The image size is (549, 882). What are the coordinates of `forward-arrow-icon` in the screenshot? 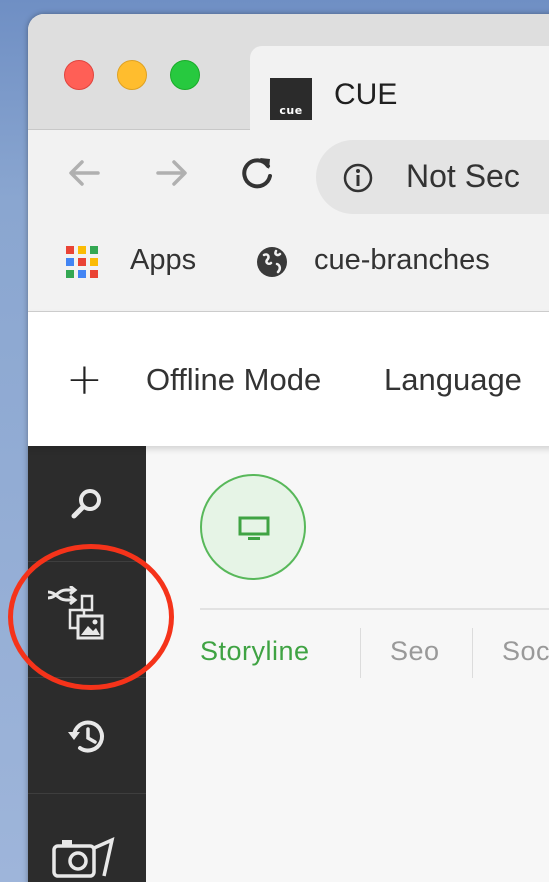 It's located at (171, 173).